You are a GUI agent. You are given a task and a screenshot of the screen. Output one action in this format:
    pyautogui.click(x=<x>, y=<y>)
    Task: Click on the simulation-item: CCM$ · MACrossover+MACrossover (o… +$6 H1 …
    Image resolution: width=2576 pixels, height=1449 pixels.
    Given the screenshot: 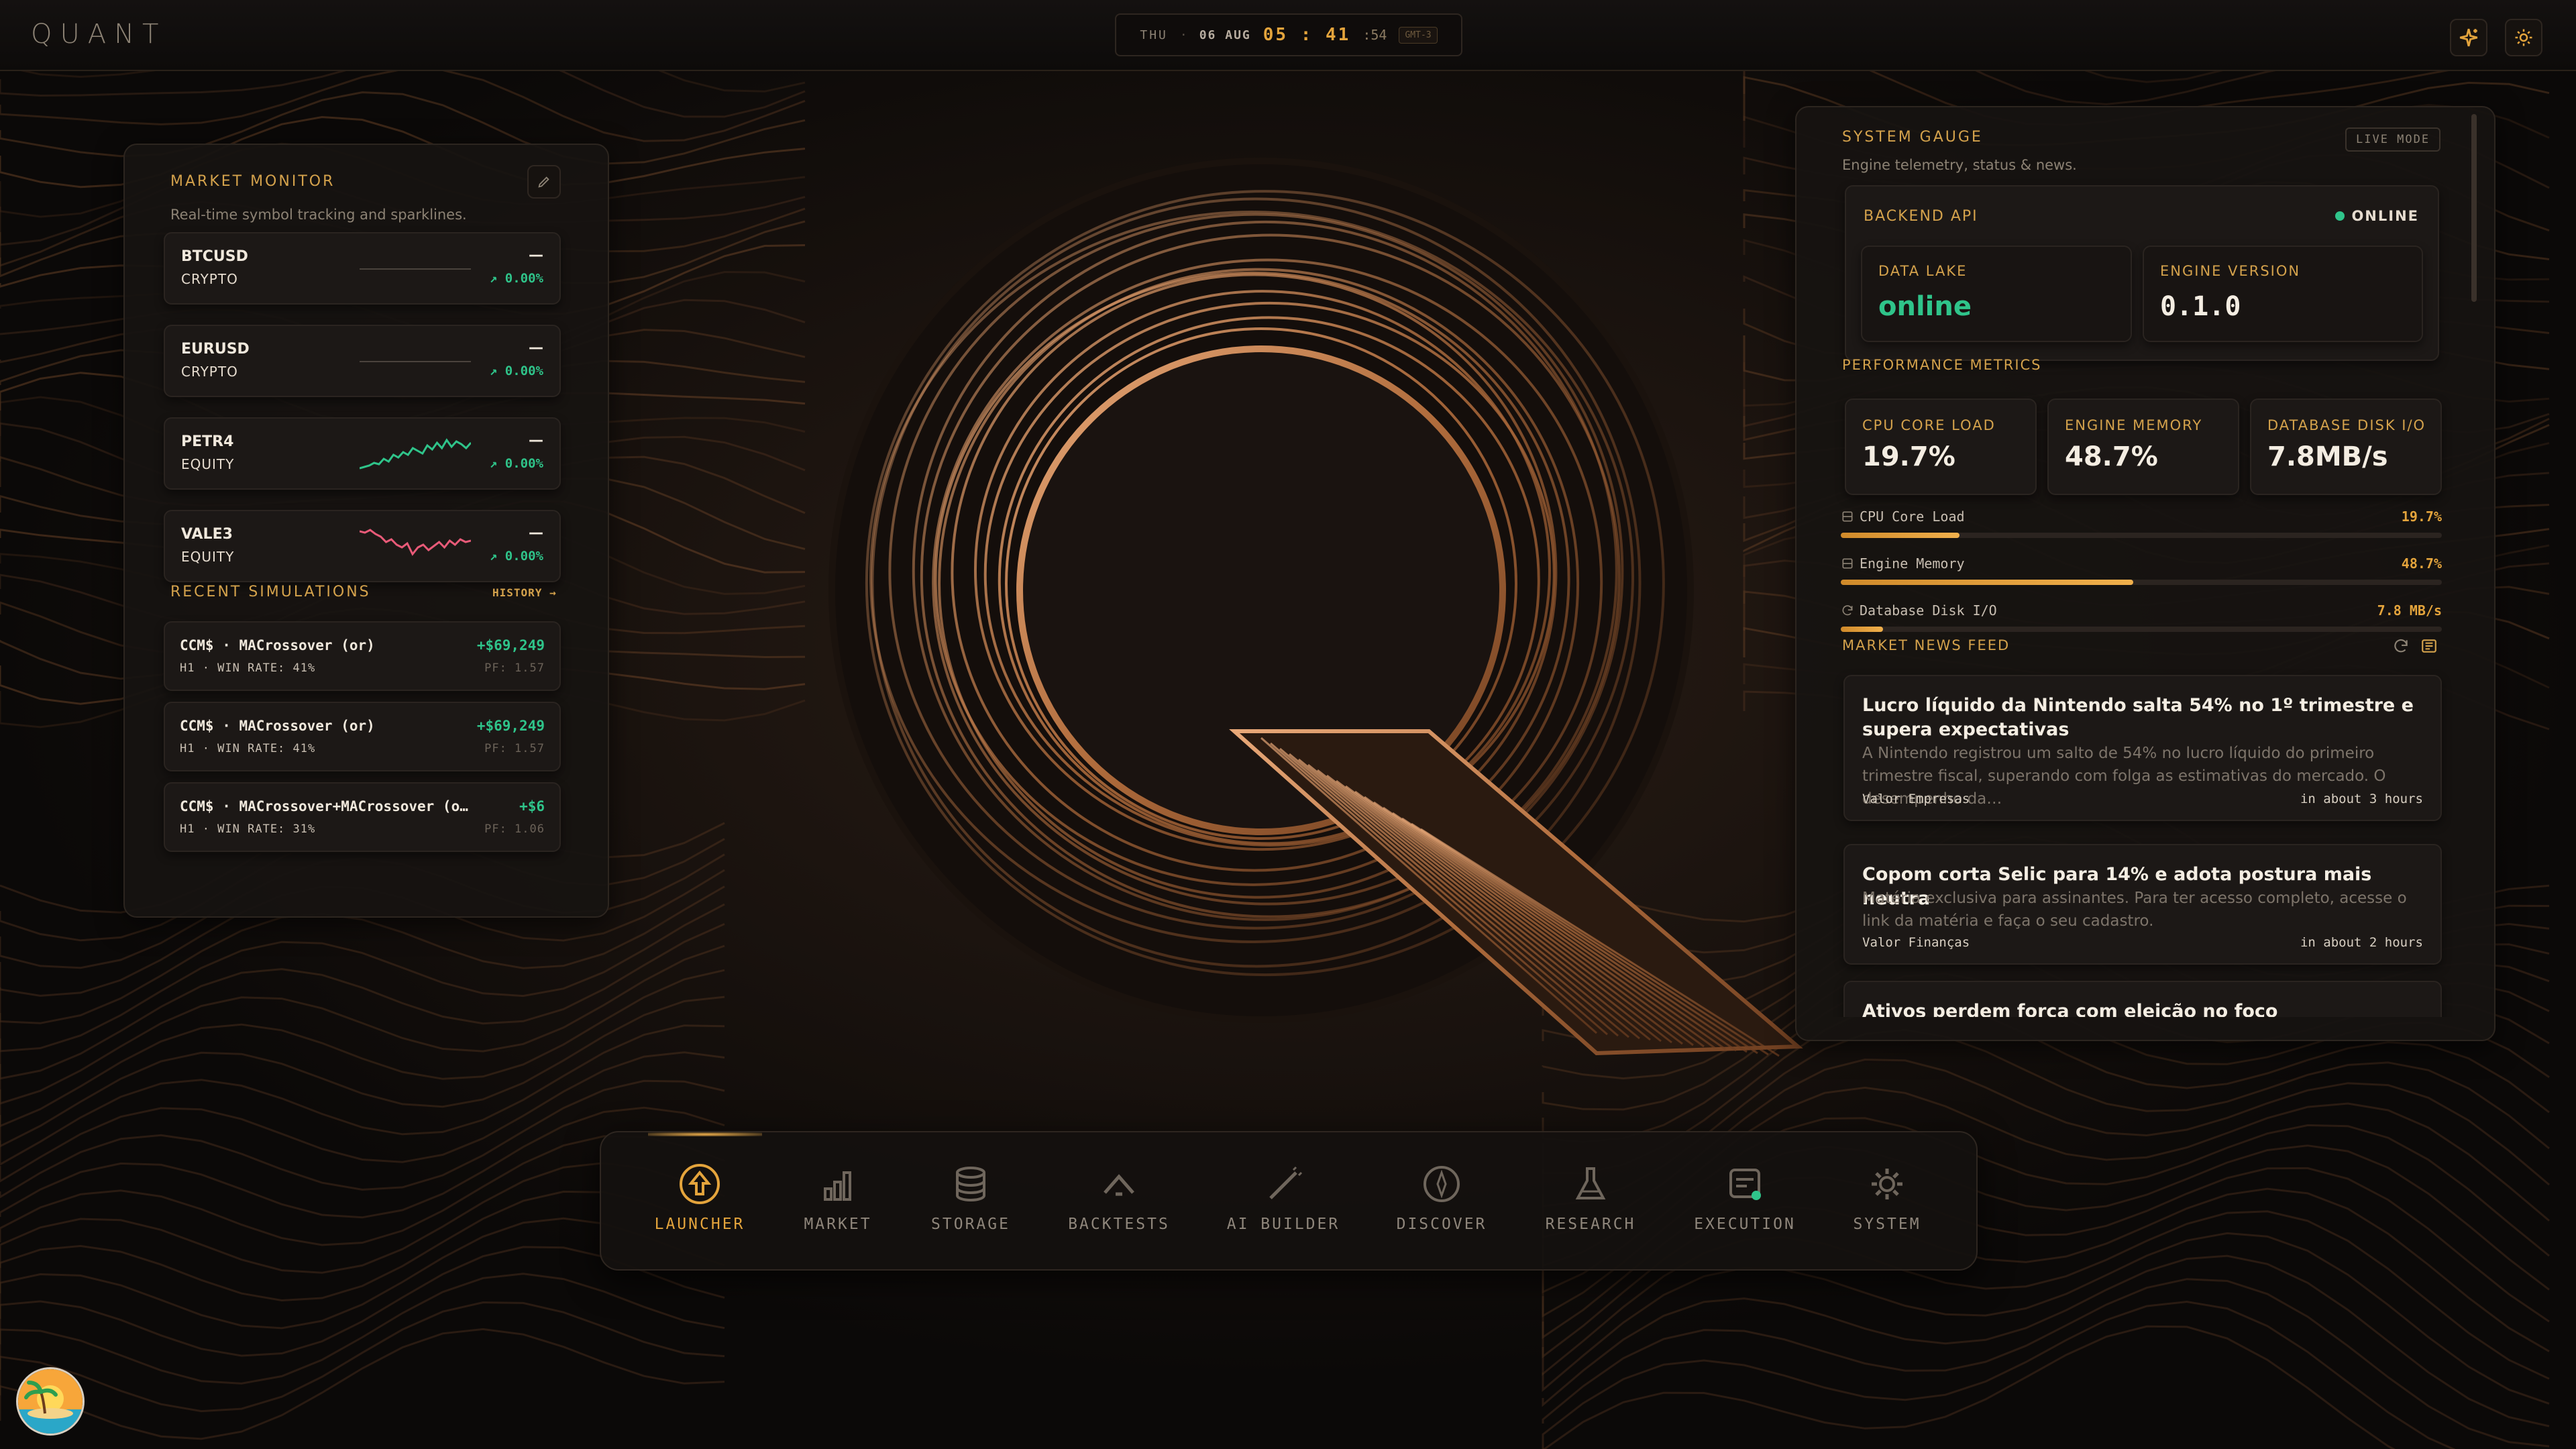 What is the action you would take?
    pyautogui.click(x=362, y=817)
    